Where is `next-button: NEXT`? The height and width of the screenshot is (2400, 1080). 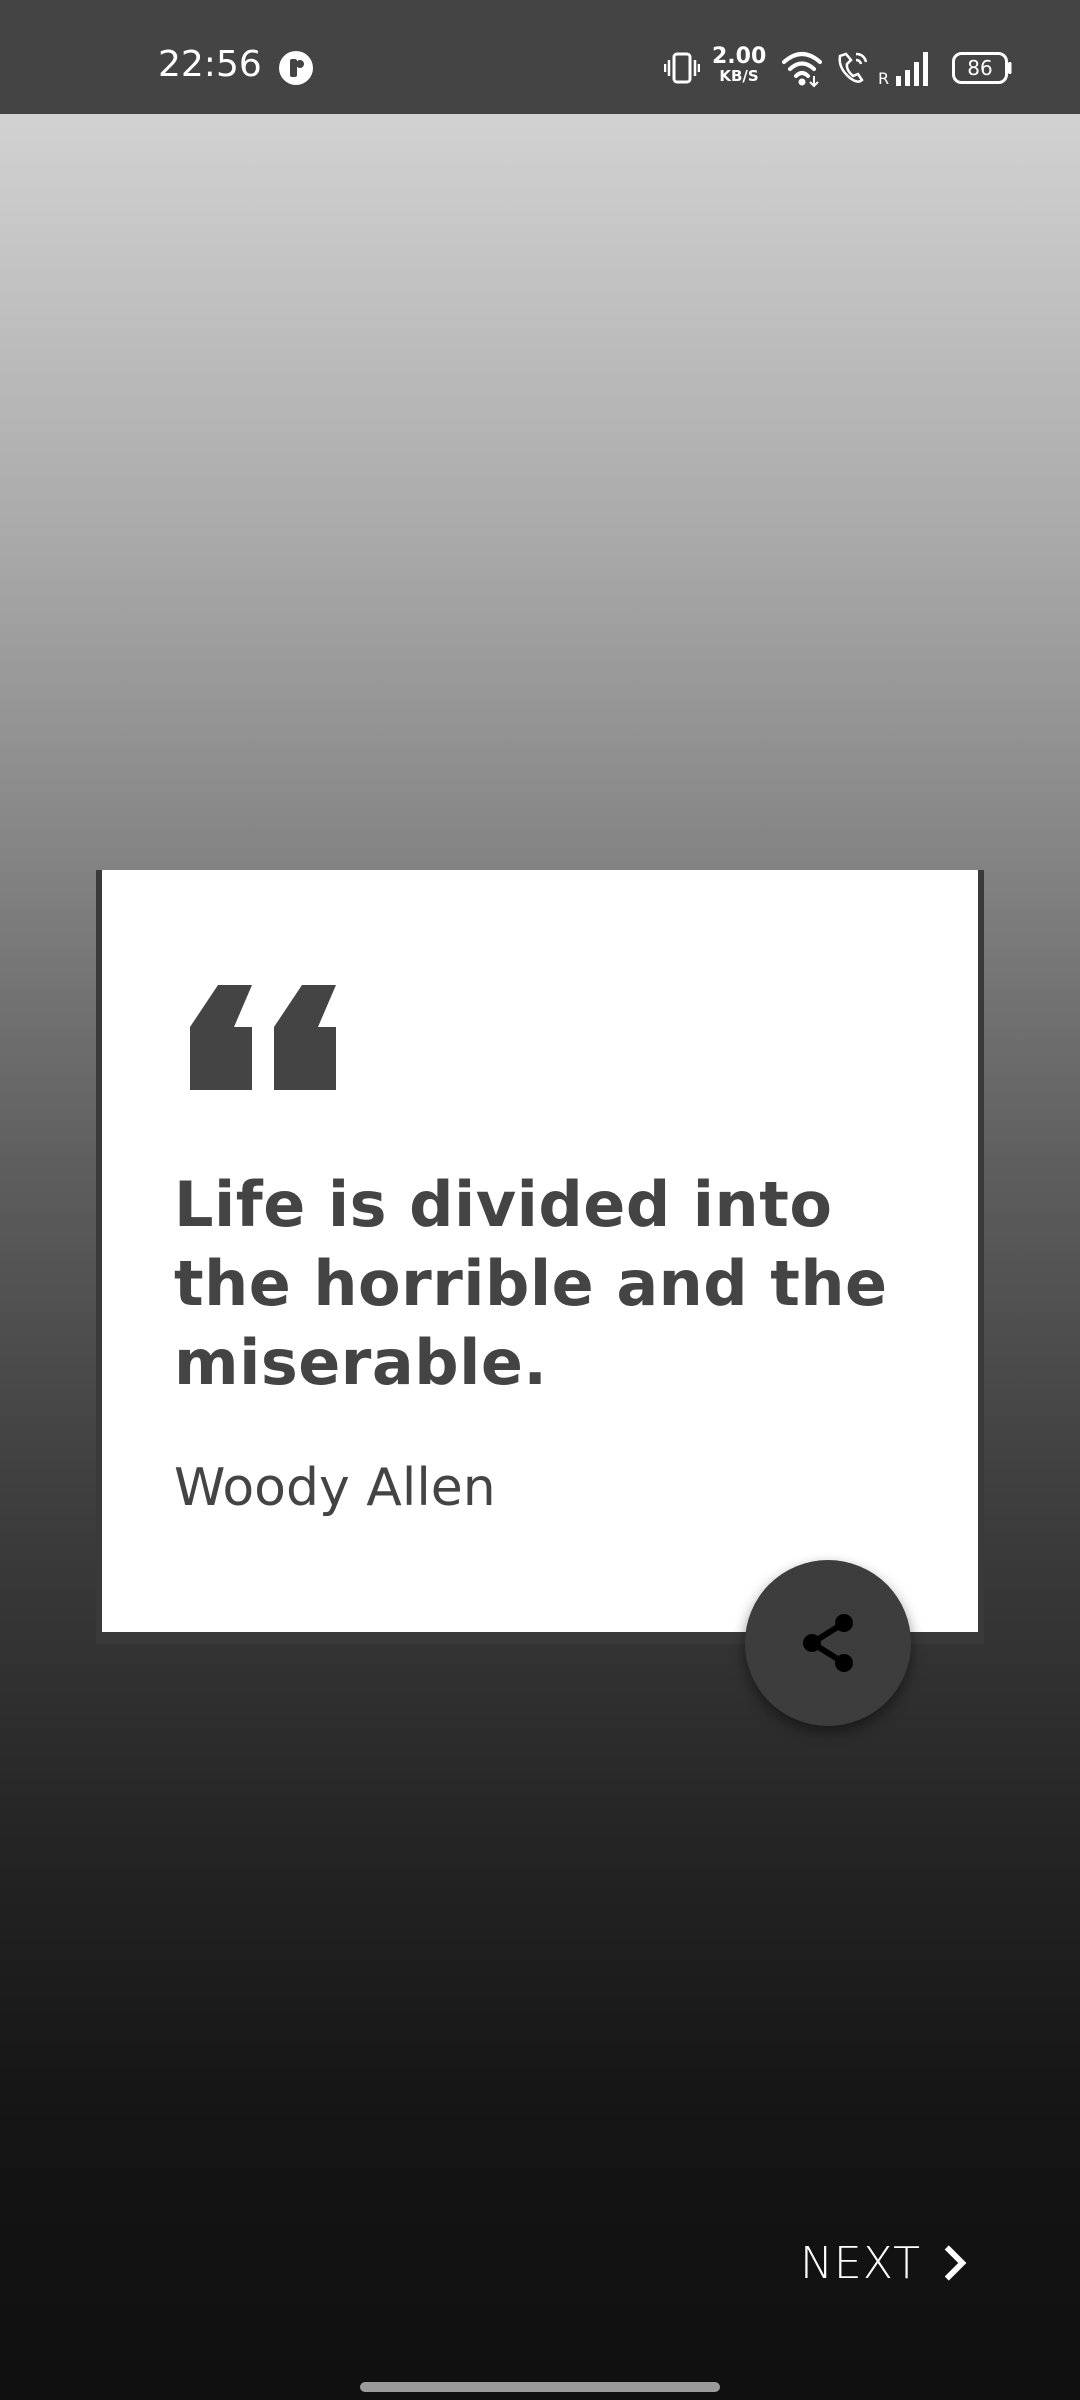 next-button: NEXT is located at coordinates (885, 2263).